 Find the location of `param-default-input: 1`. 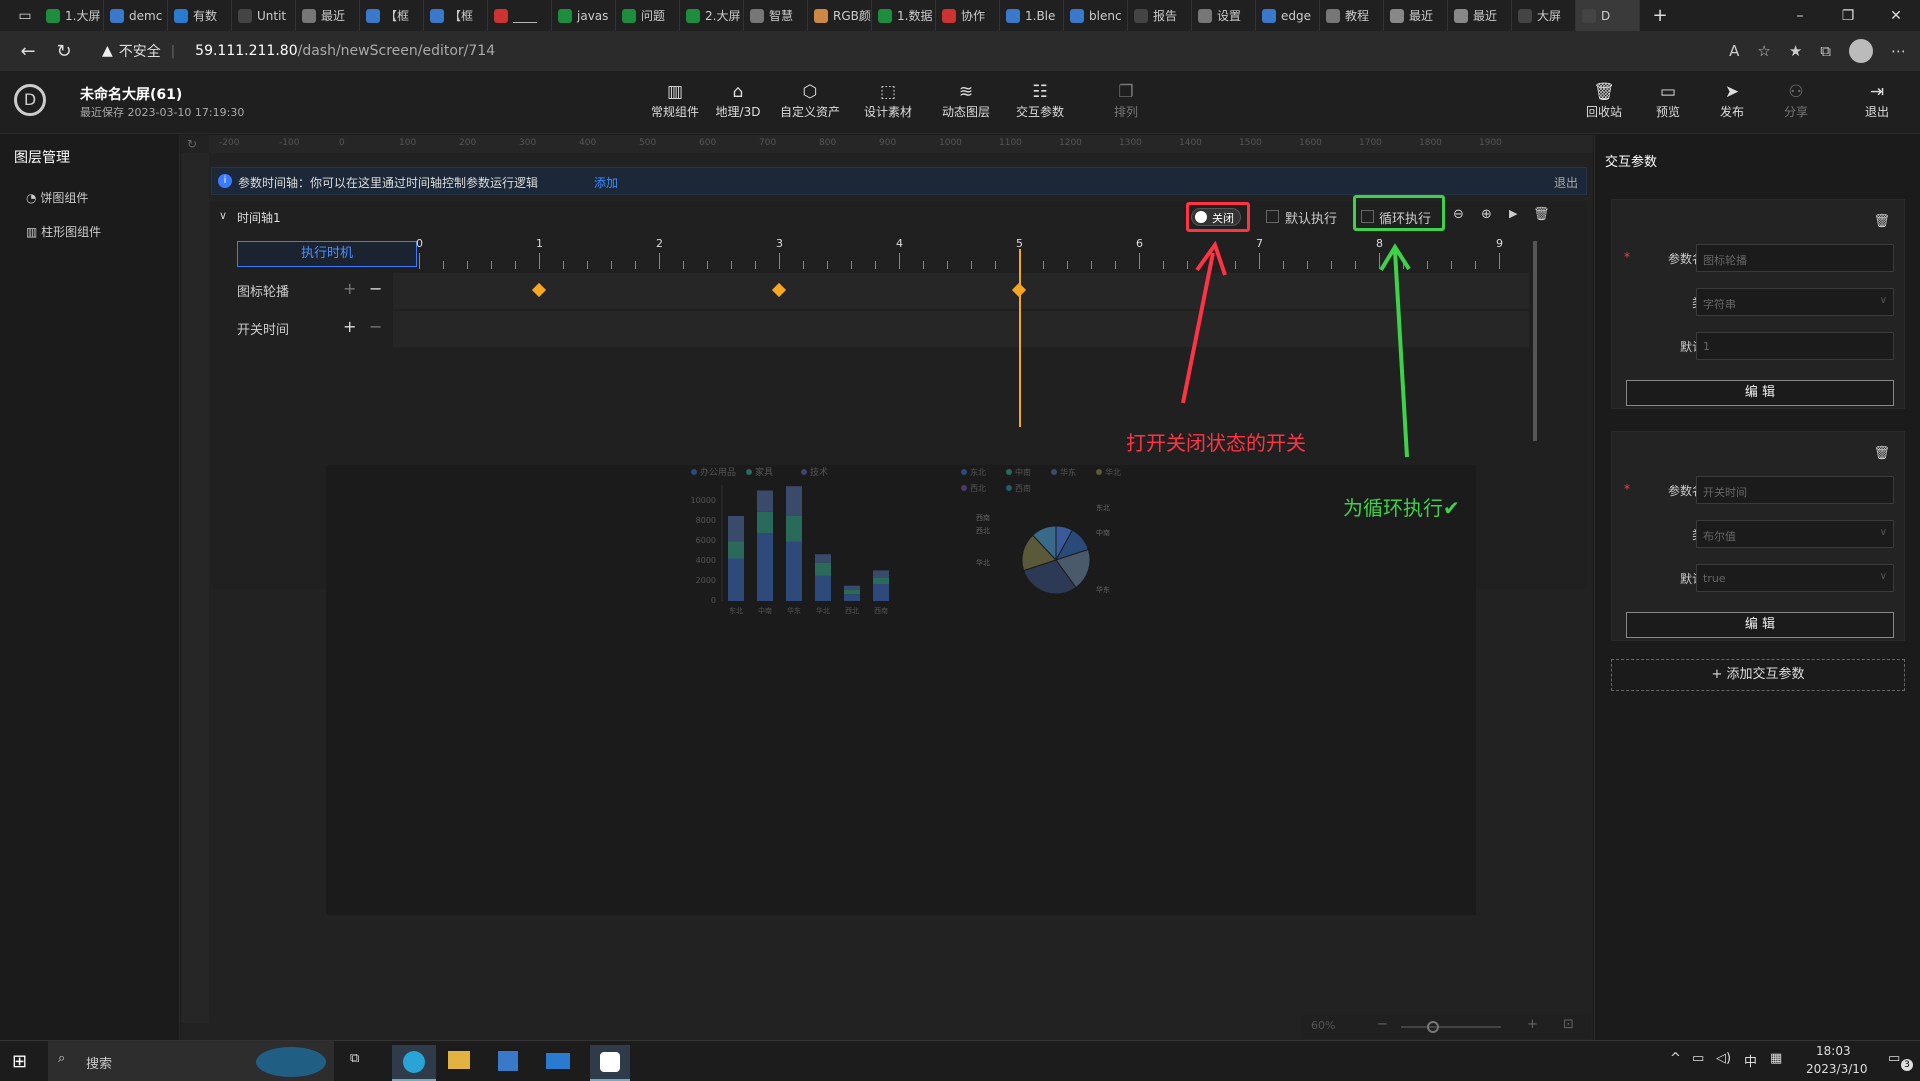

param-default-input: 1 is located at coordinates (1795, 346).